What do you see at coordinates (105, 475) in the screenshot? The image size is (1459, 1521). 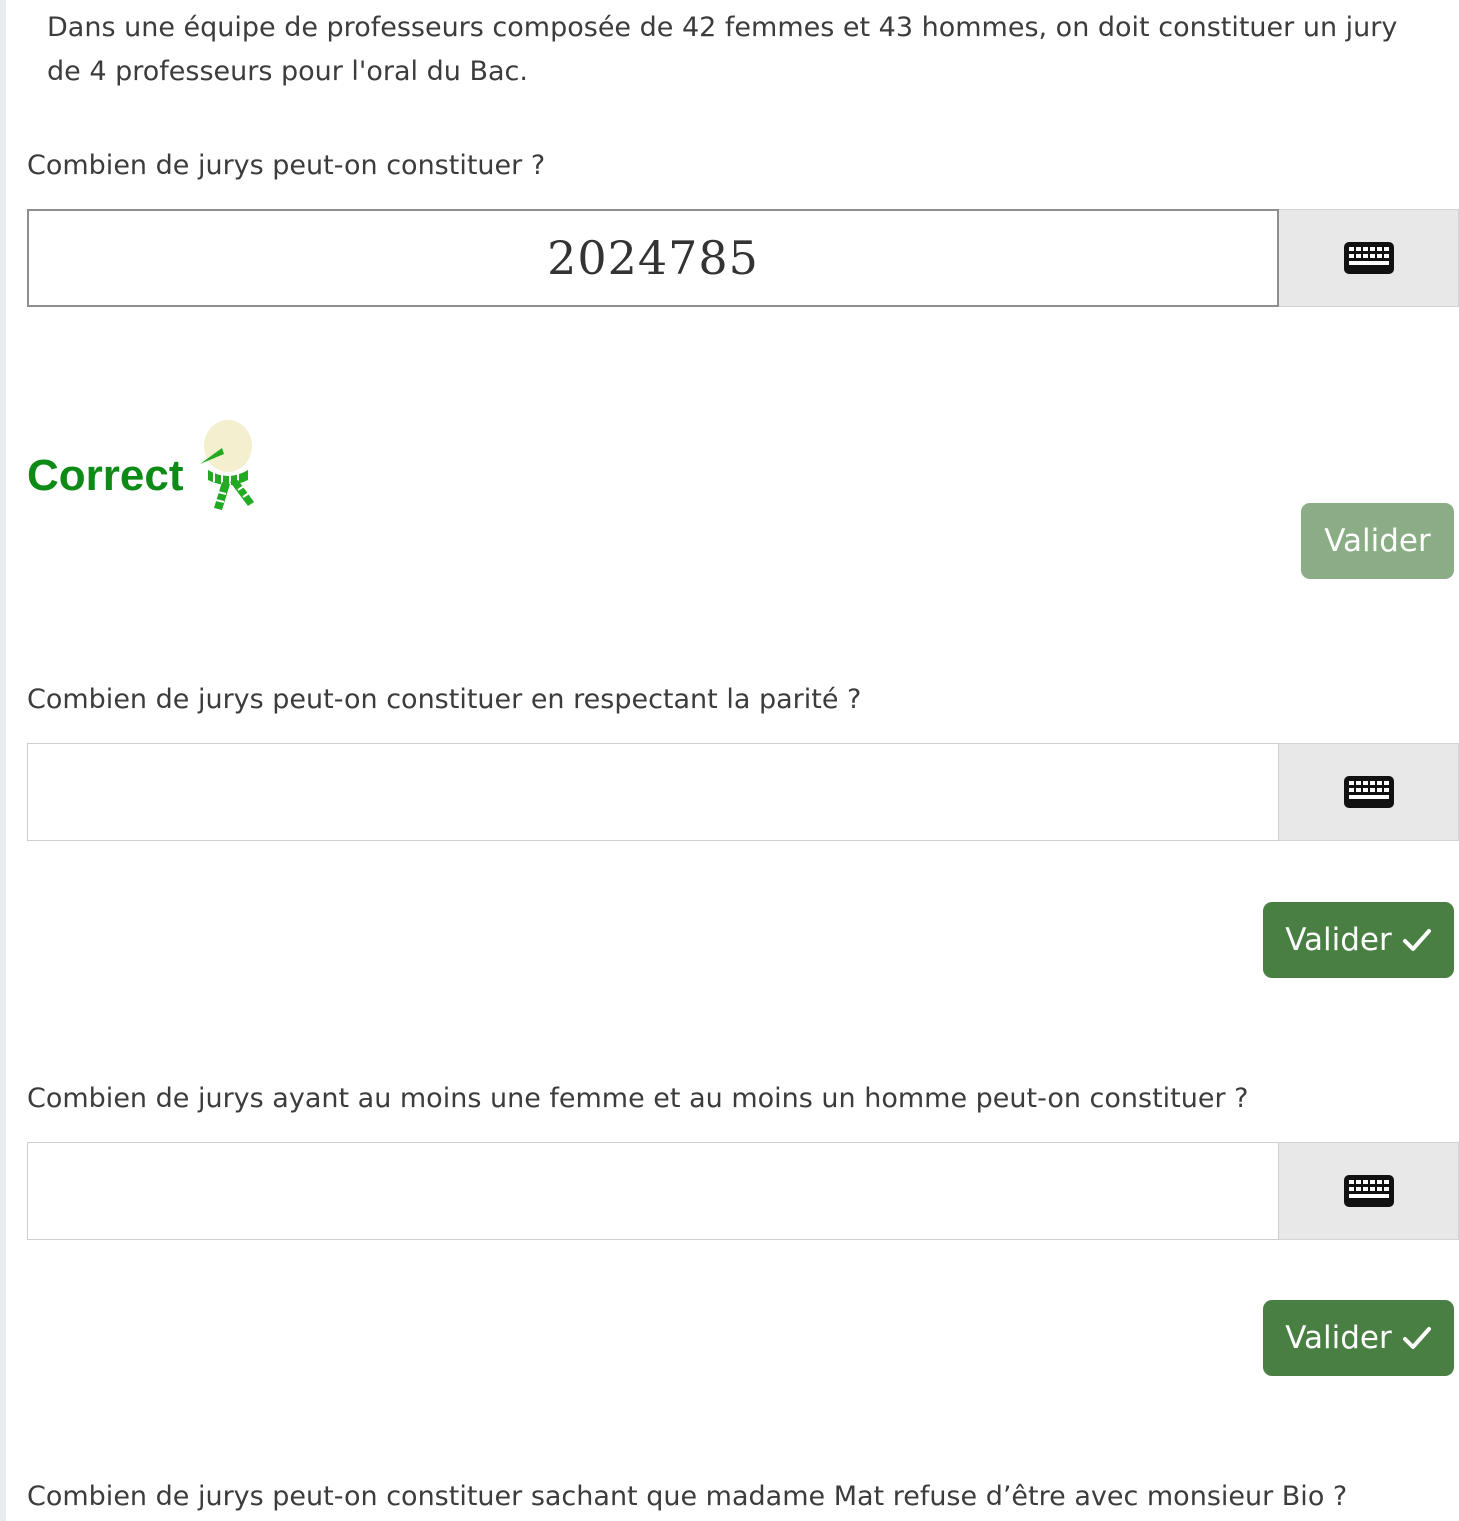 I see `correct-label: Correct` at bounding box center [105, 475].